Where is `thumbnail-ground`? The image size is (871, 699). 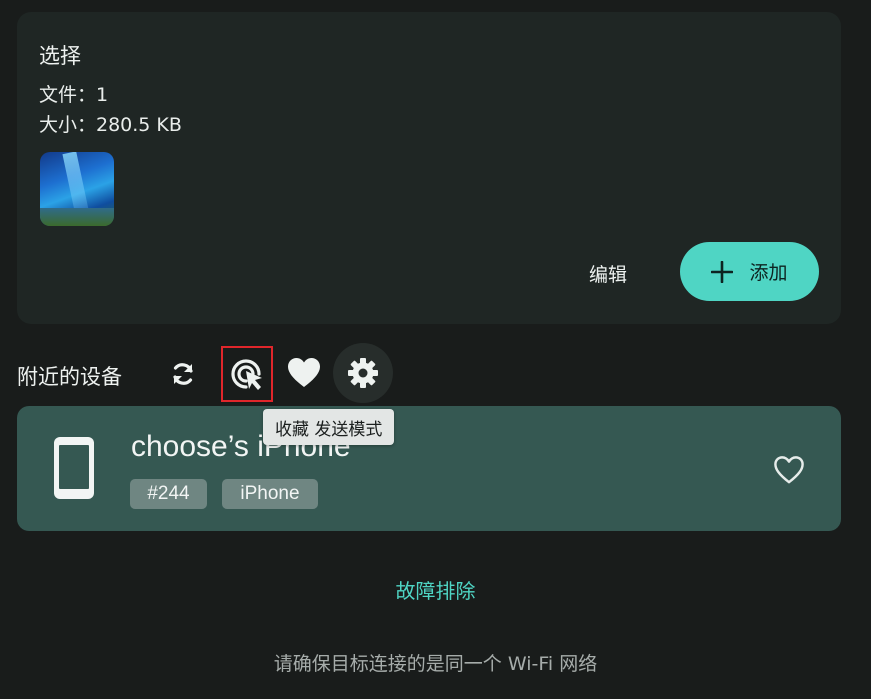 thumbnail-ground is located at coordinates (77, 217).